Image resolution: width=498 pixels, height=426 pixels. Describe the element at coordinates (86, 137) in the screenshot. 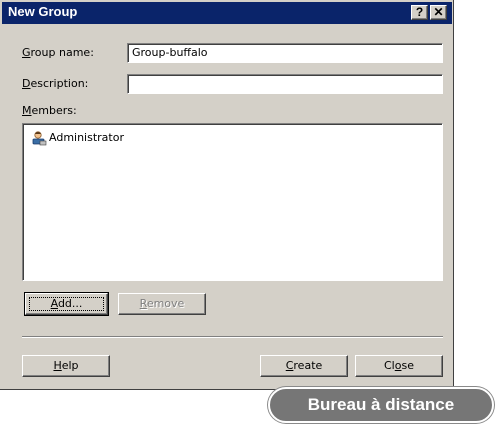

I see `member-name: Administrator` at that location.